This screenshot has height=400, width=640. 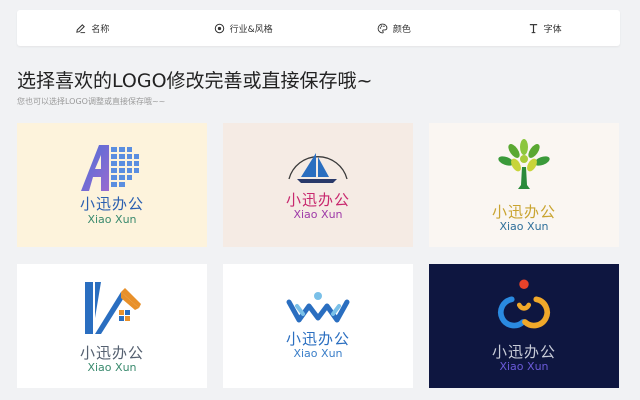 I want to click on target-icon, so click(x=219, y=28).